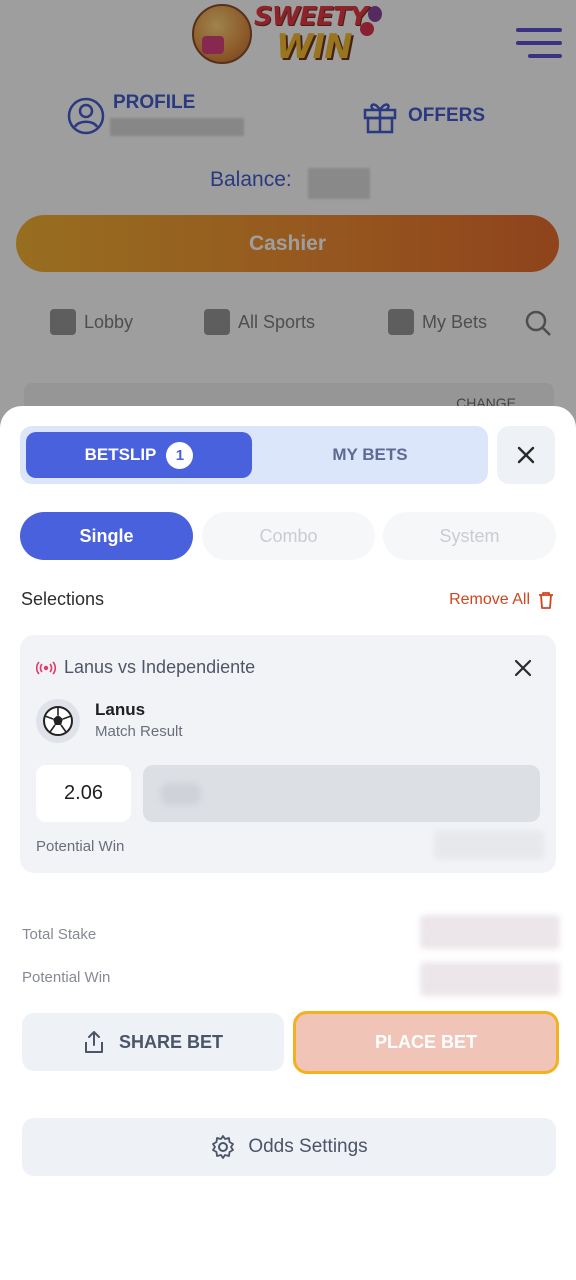 This screenshot has height=1280, width=576. I want to click on balance-label: Balance:, so click(251, 179).